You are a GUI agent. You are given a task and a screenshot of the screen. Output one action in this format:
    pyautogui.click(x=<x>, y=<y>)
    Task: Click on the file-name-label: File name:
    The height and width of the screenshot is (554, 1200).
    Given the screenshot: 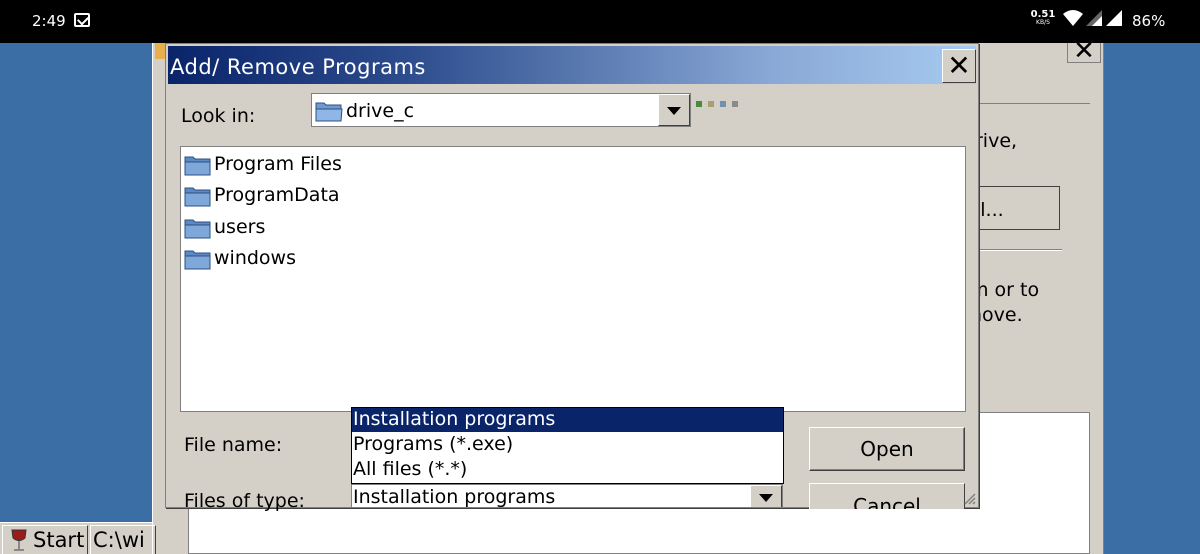 What is the action you would take?
    pyautogui.click(x=233, y=445)
    